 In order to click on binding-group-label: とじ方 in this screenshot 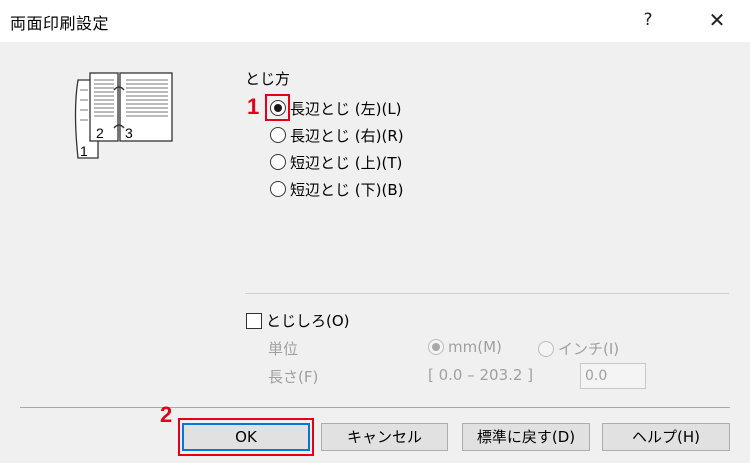, I will do `click(268, 79)`.